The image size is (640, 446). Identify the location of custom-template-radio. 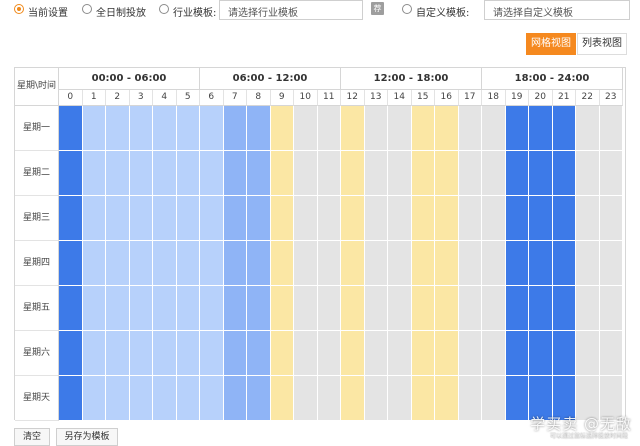
(407, 9).